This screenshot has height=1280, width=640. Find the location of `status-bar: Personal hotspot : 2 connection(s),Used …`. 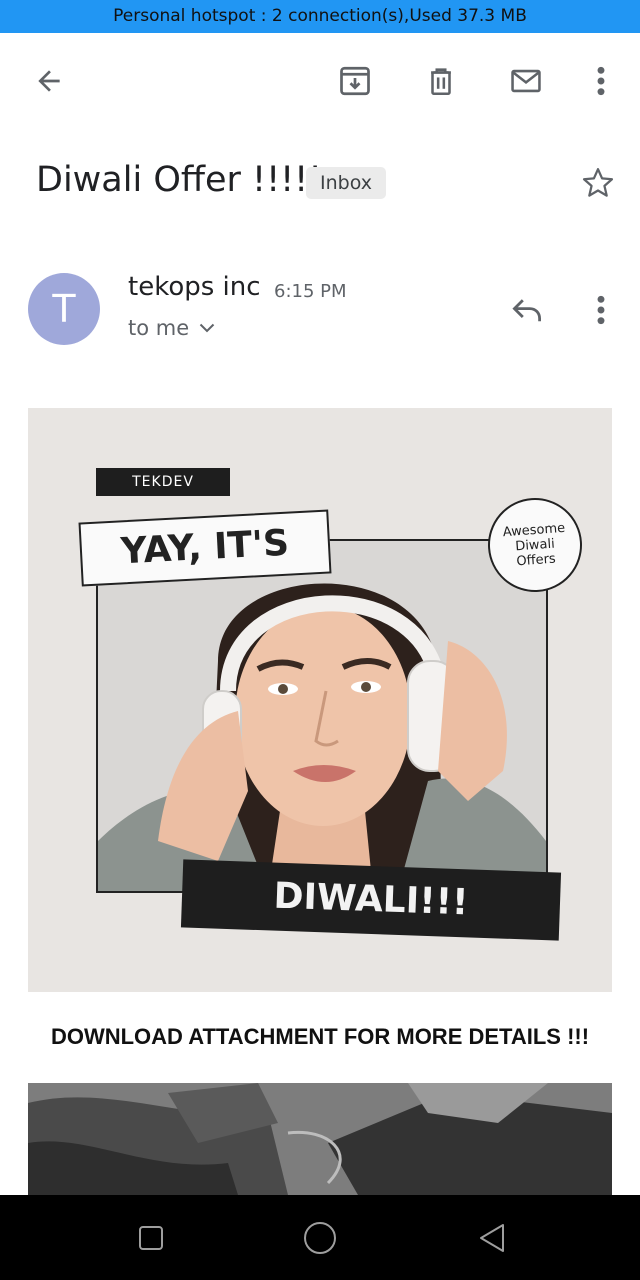

status-bar: Personal hotspot : 2 connection(s),Used … is located at coordinates (320, 16).